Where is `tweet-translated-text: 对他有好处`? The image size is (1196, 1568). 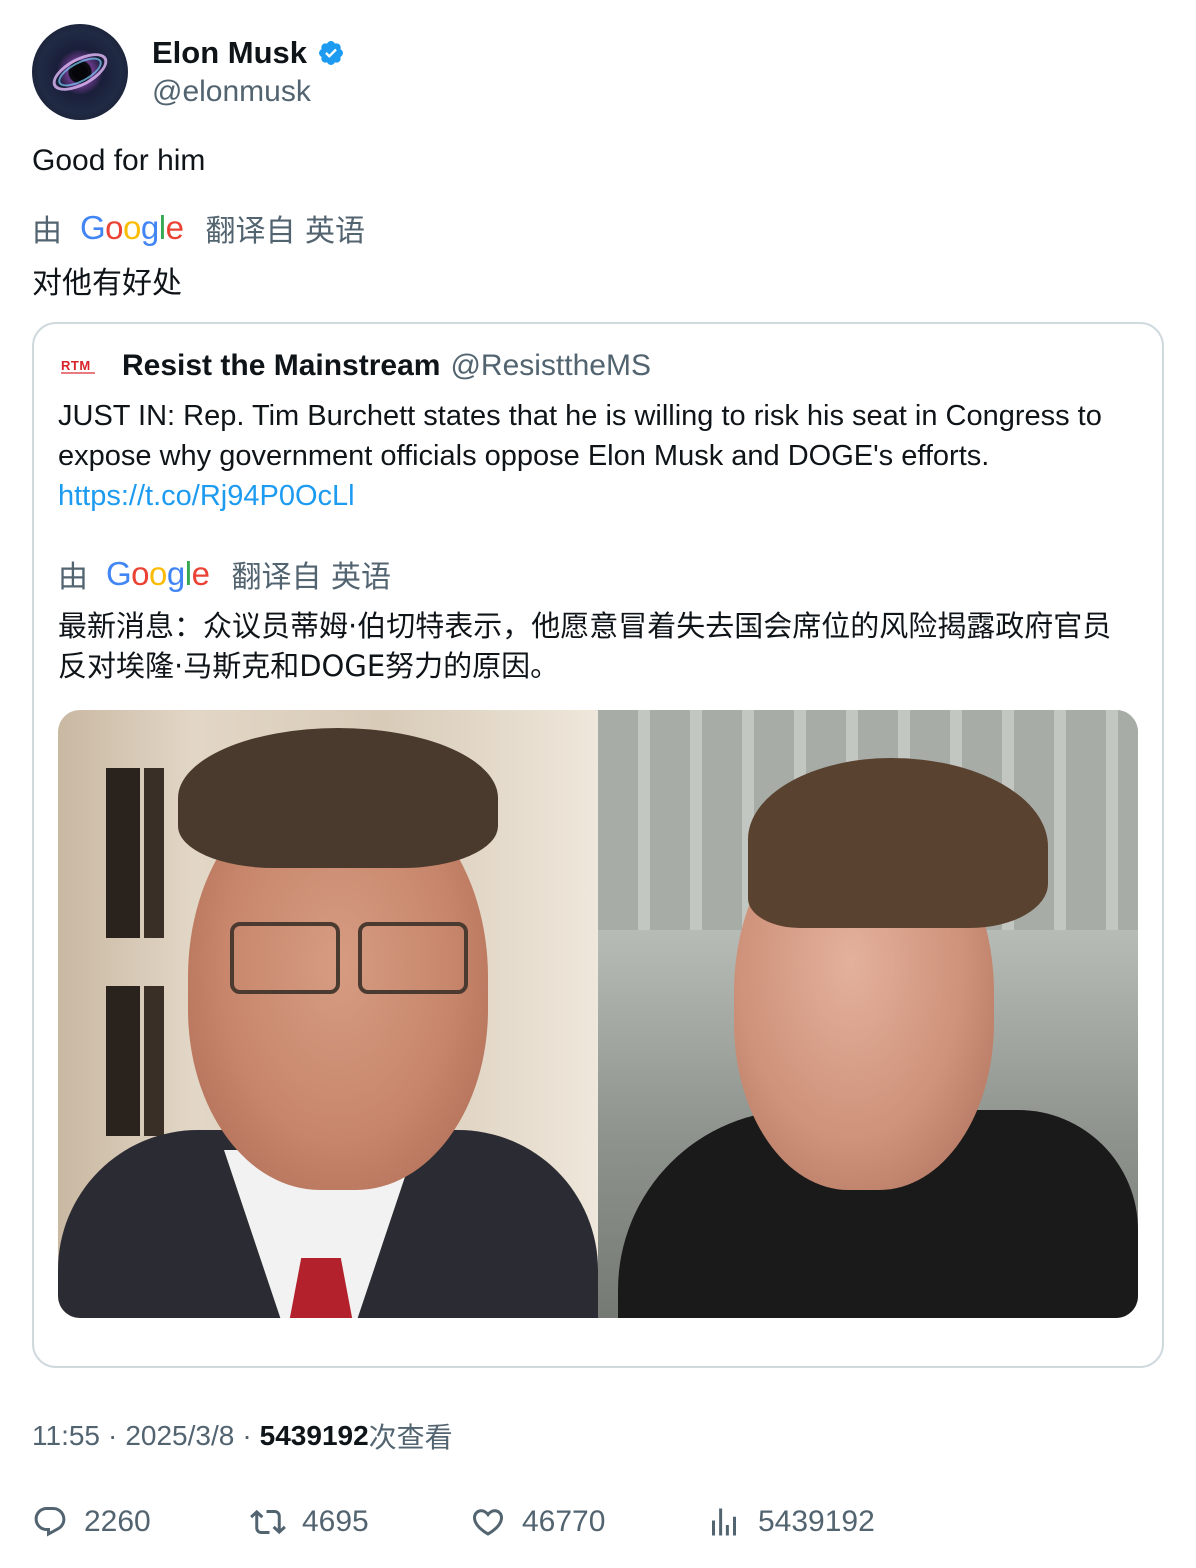 tweet-translated-text: 对他有好处 is located at coordinates (107, 283).